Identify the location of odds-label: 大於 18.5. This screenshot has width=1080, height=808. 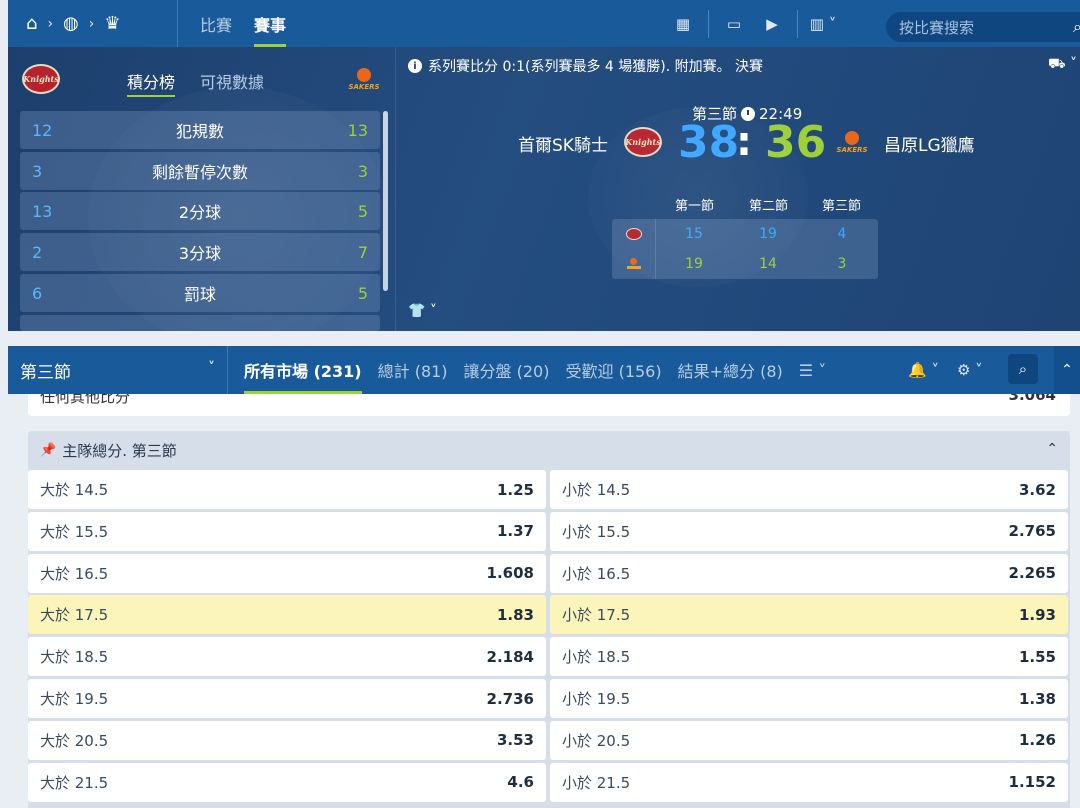
(74, 657).